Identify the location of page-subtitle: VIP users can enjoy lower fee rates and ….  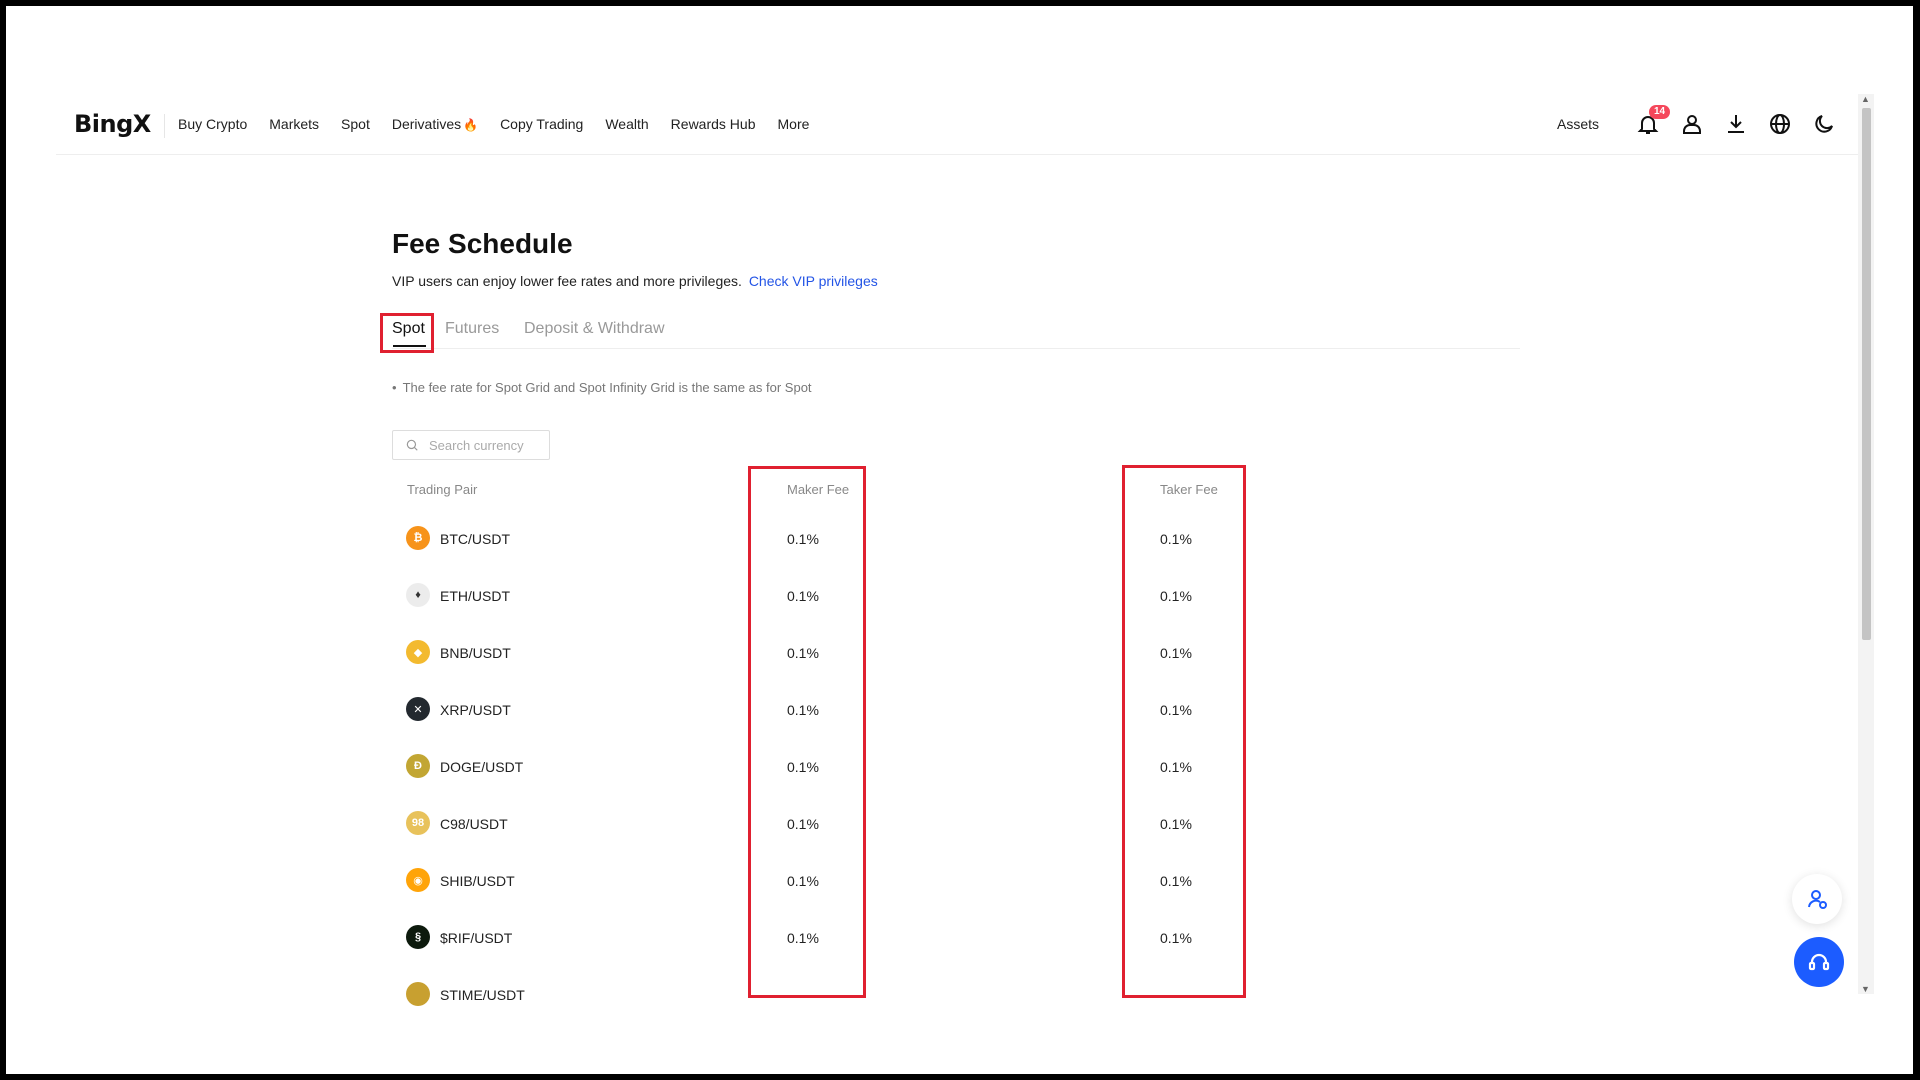
(635, 281).